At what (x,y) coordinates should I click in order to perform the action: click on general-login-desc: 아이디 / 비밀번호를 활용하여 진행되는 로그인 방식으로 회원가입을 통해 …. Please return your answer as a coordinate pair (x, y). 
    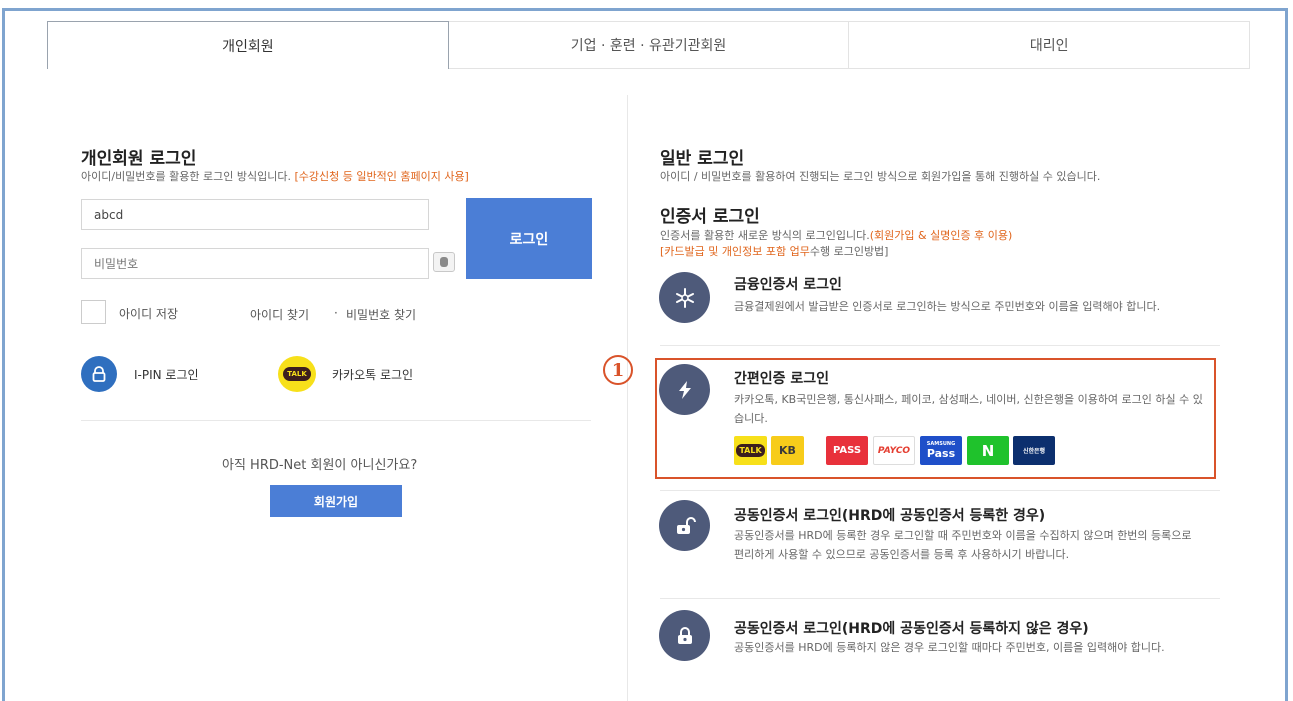
    Looking at the image, I should click on (880, 176).